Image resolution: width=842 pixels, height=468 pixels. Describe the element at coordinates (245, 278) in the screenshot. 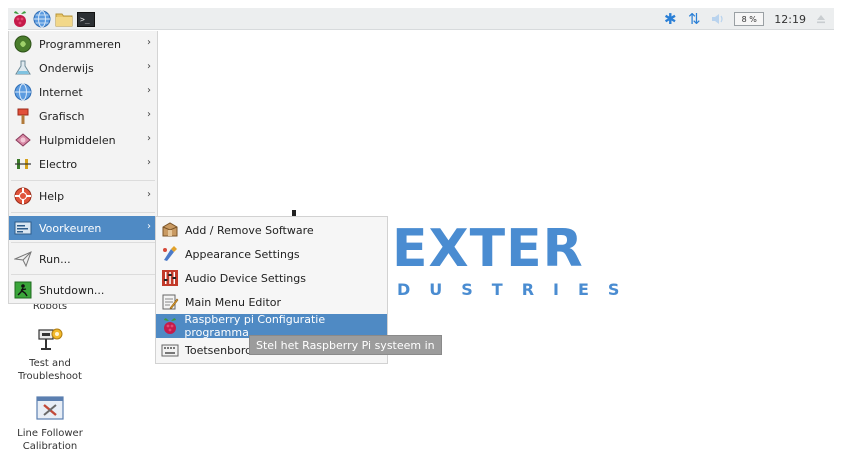

I see `submenu-item-label: Audio Device Settings` at that location.